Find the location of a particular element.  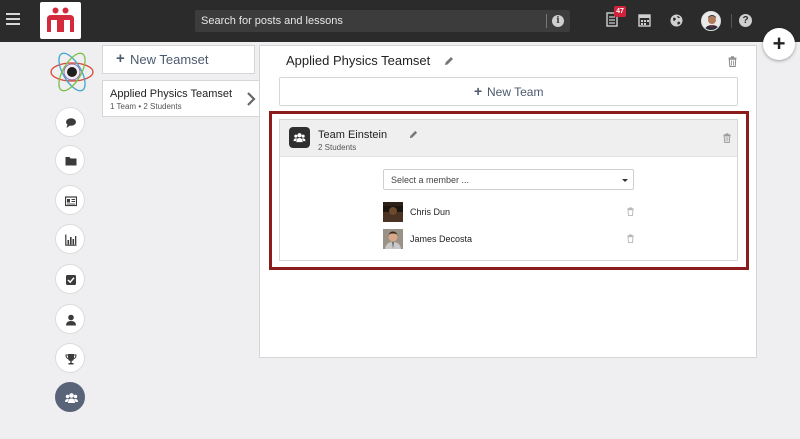

bar-chart-icon is located at coordinates (71, 240).